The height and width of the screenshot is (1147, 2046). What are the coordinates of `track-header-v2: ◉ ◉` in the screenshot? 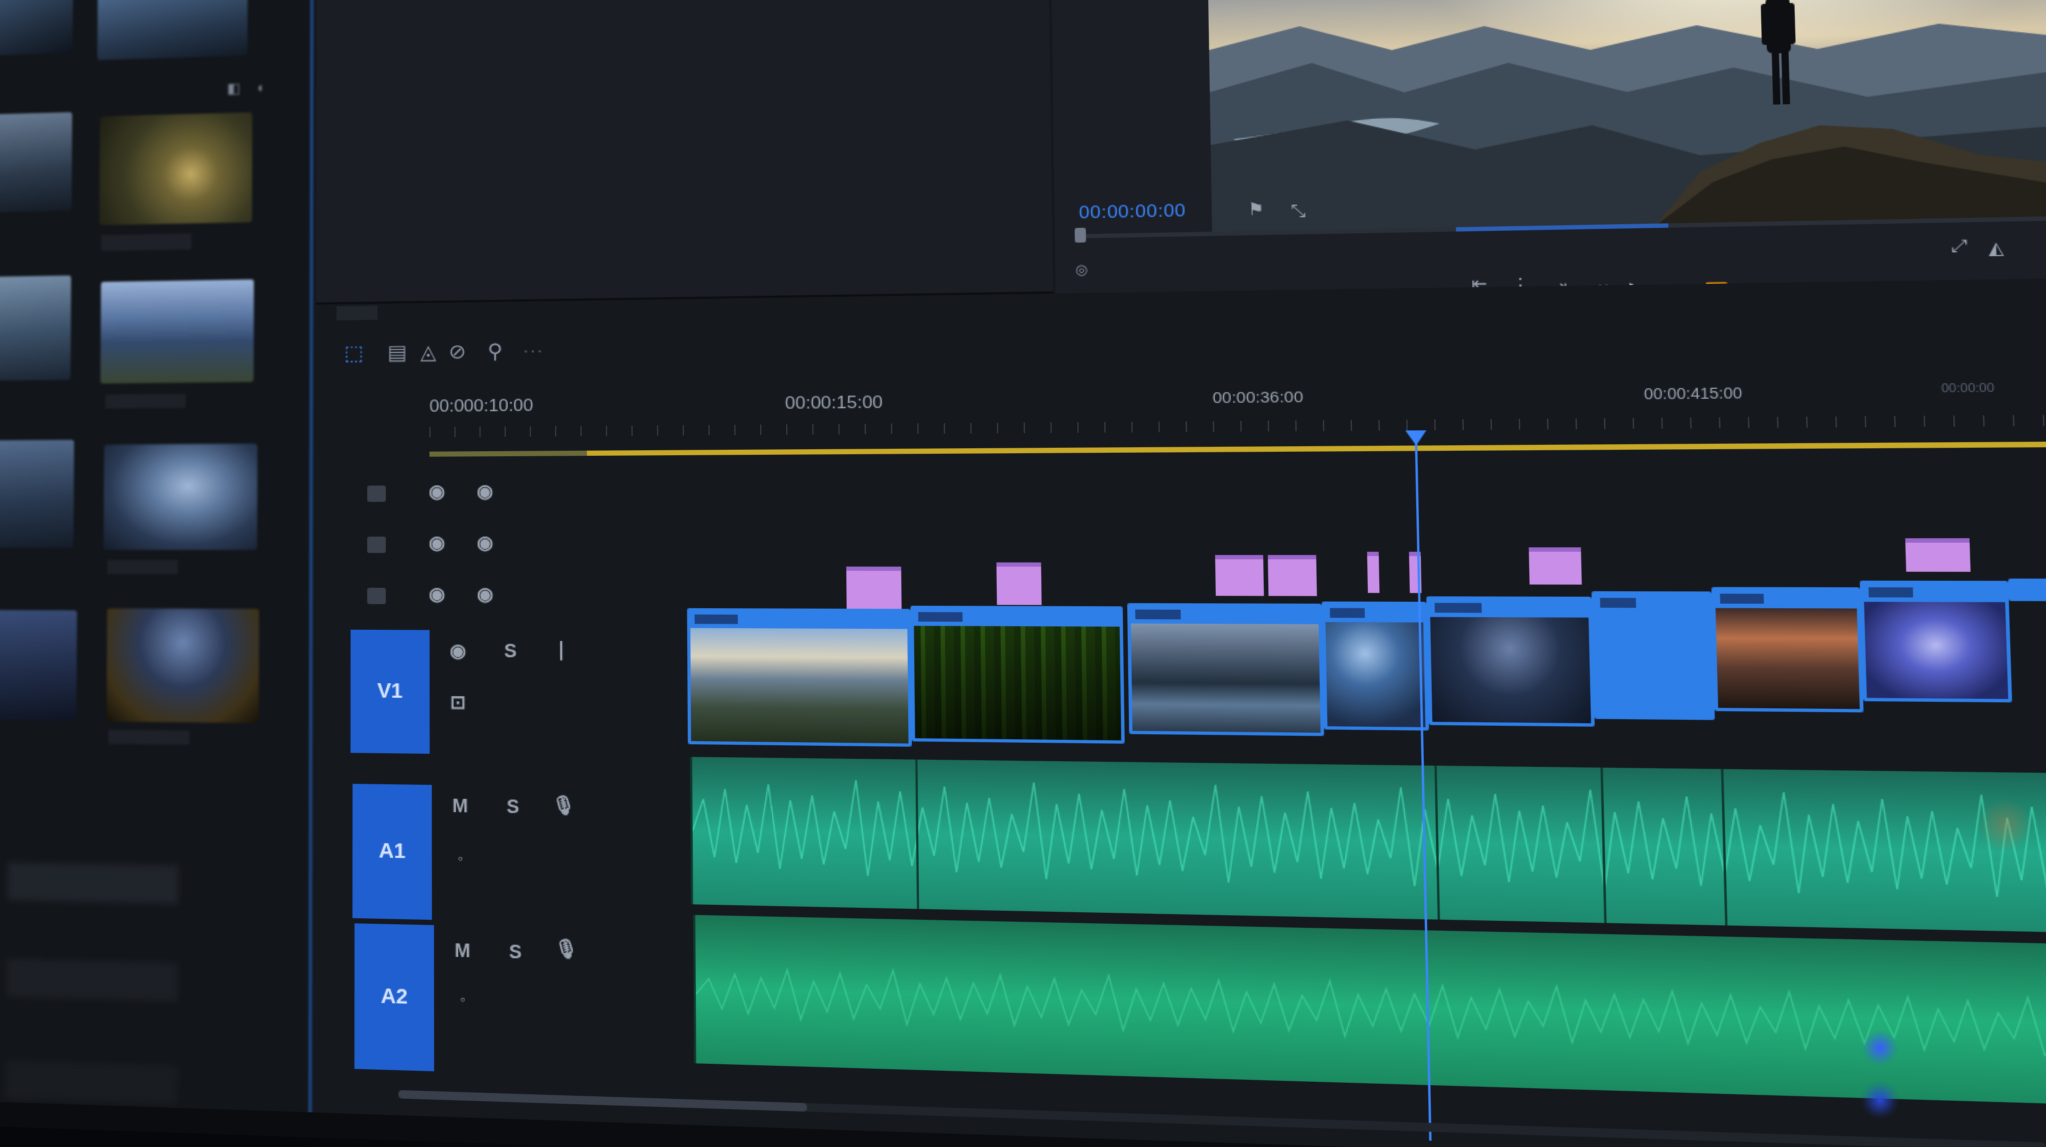 It's located at (441, 548).